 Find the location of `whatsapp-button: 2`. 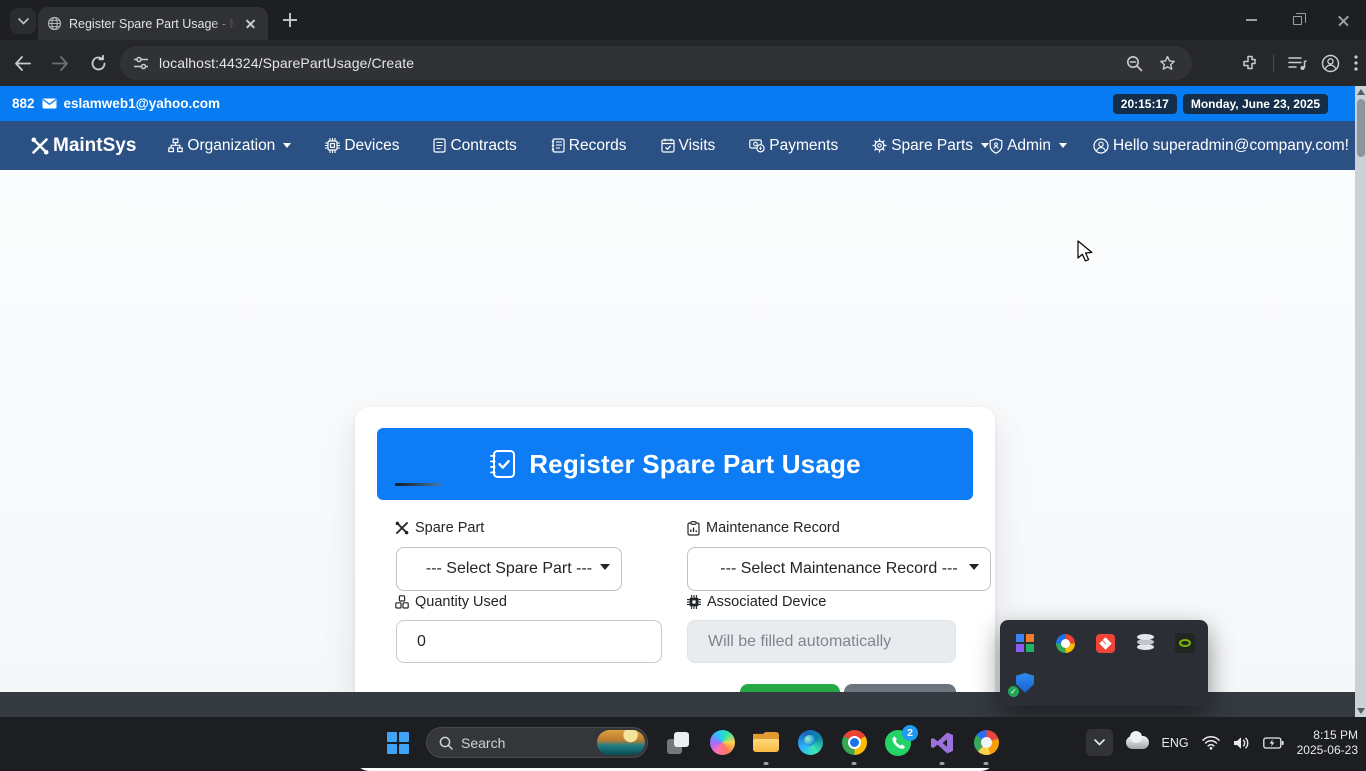

whatsapp-button: 2 is located at coordinates (898, 743).